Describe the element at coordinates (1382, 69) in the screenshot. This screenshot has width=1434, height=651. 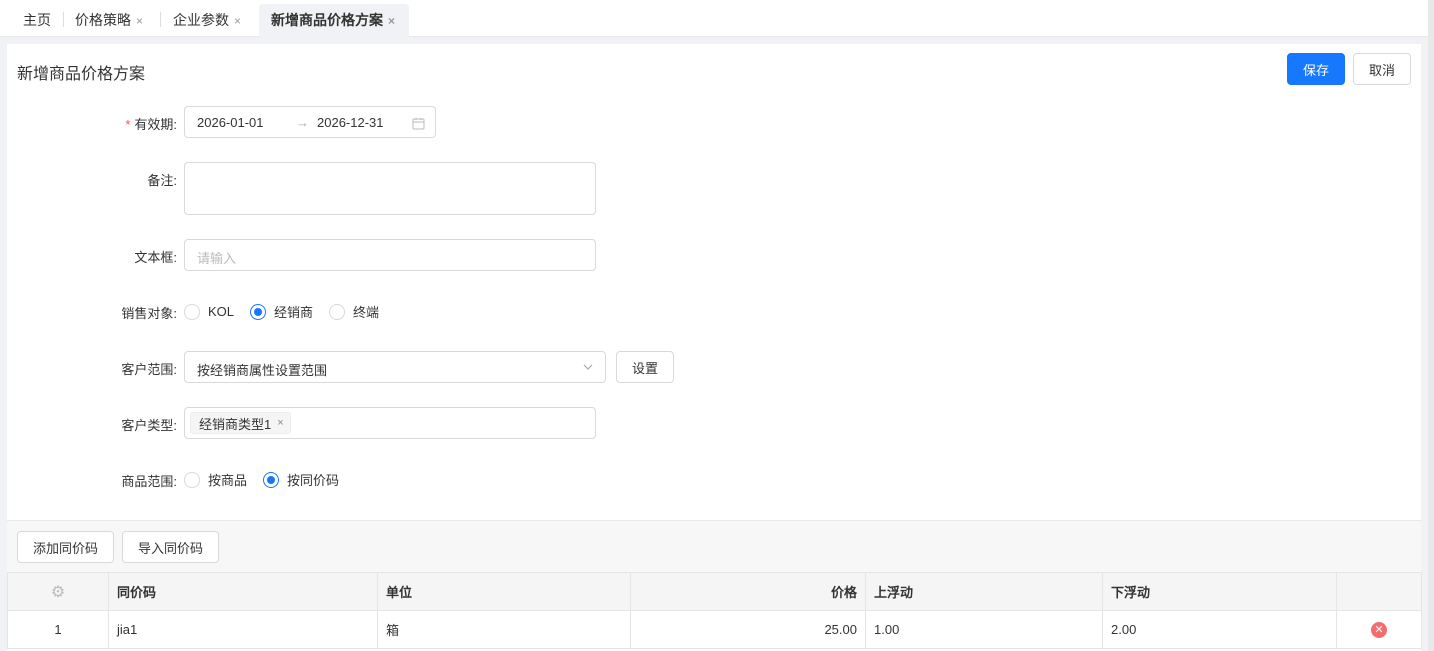
I see `cancel-button: 取消` at that location.